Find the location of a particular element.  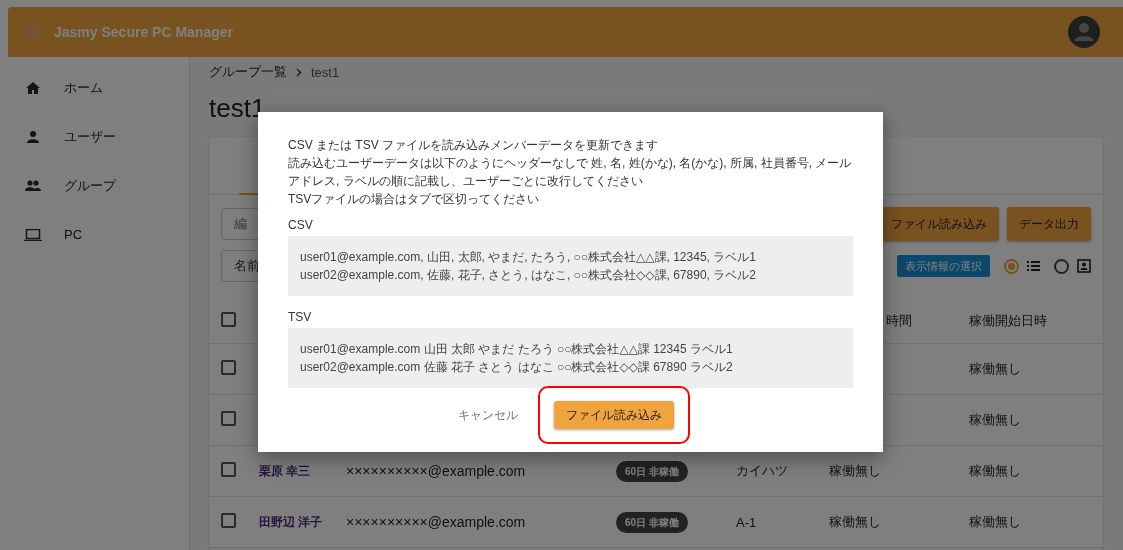

chevron-right-icon is located at coordinates (299, 72).